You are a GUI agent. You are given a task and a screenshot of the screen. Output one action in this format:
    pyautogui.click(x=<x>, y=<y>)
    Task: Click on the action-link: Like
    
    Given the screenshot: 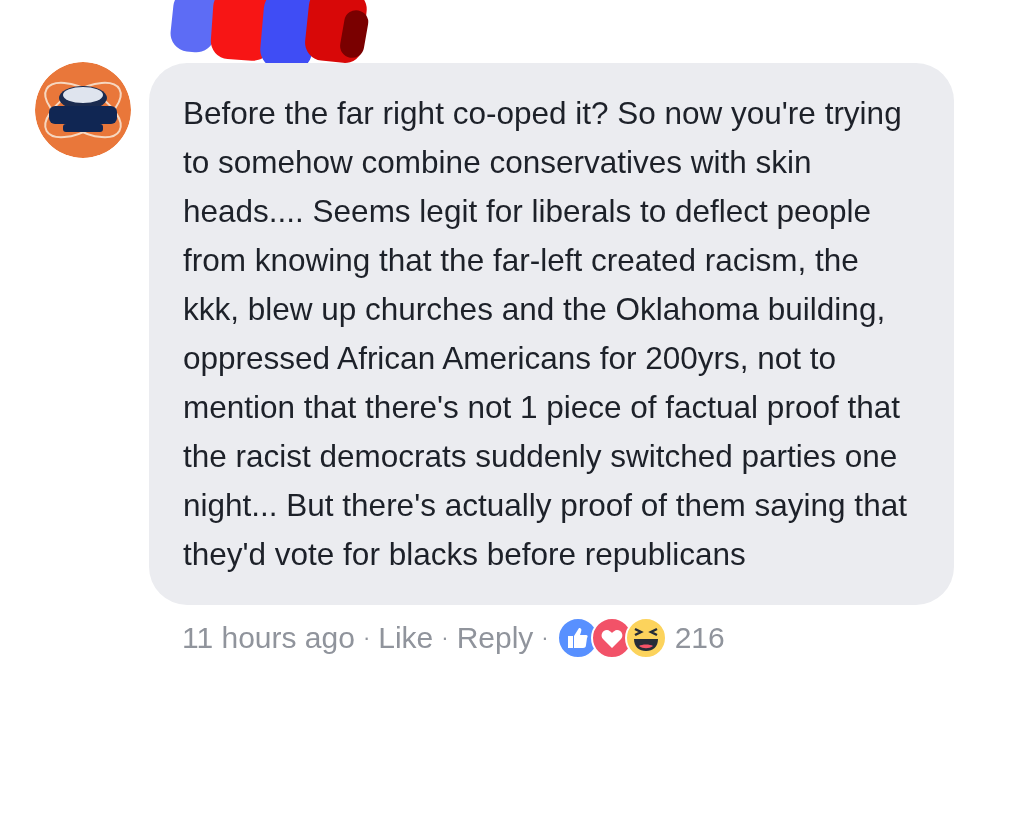 What is the action you would take?
    pyautogui.click(x=406, y=638)
    